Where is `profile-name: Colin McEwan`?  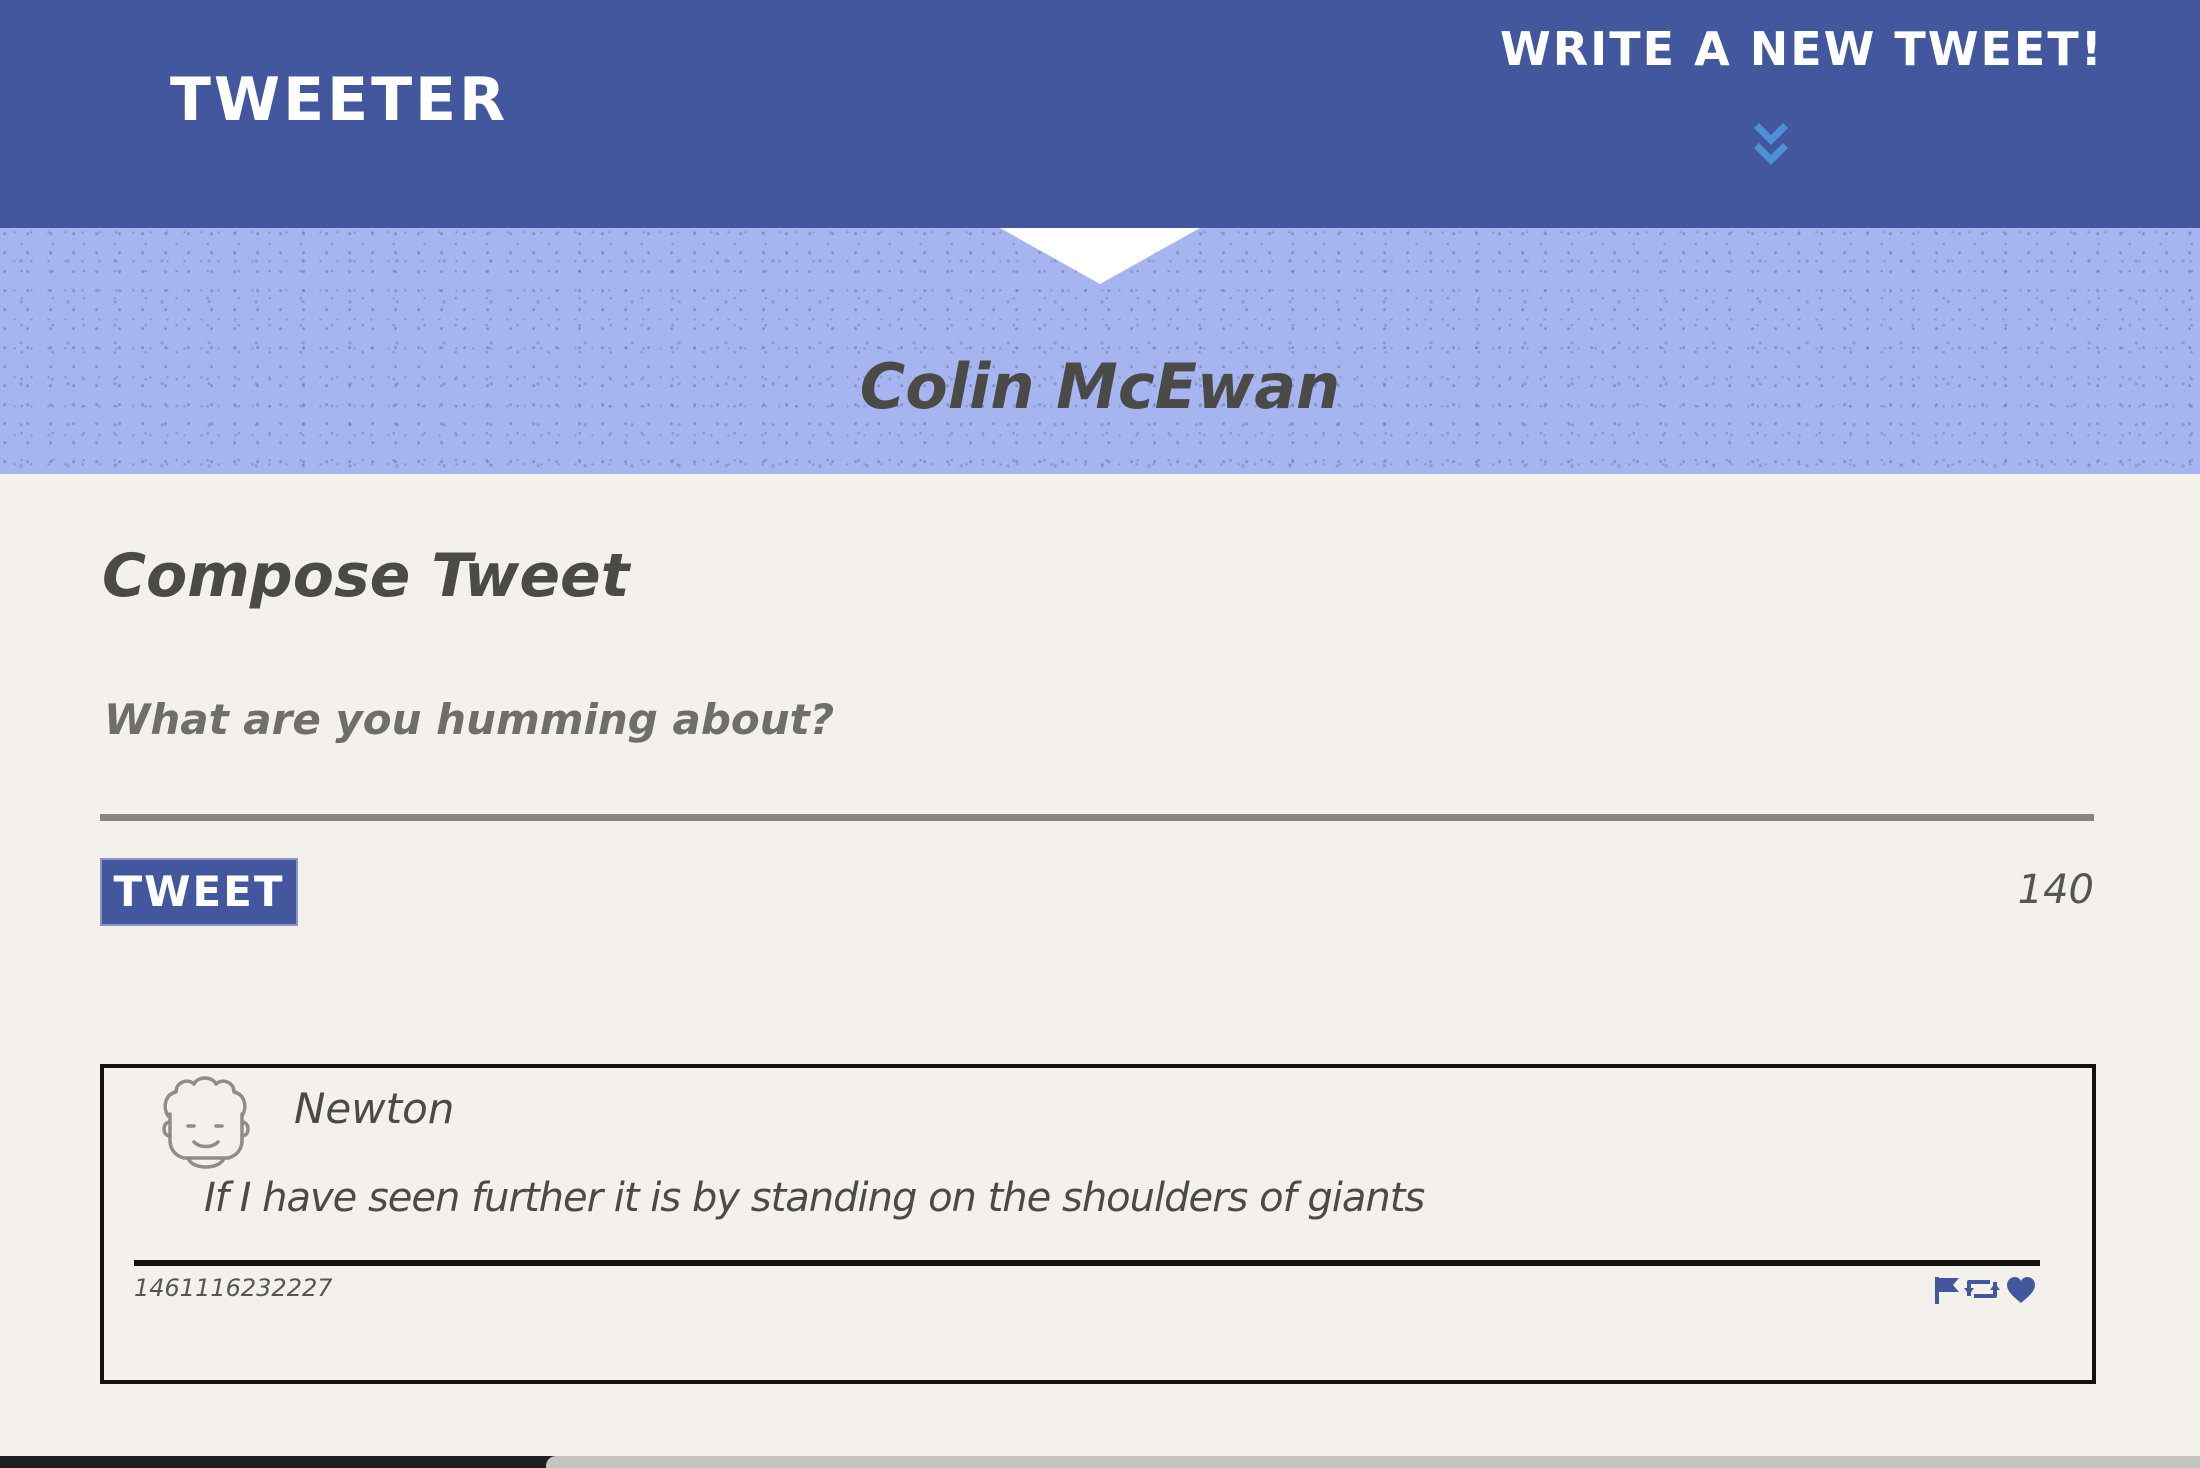
profile-name: Colin McEwan is located at coordinates (1100, 386).